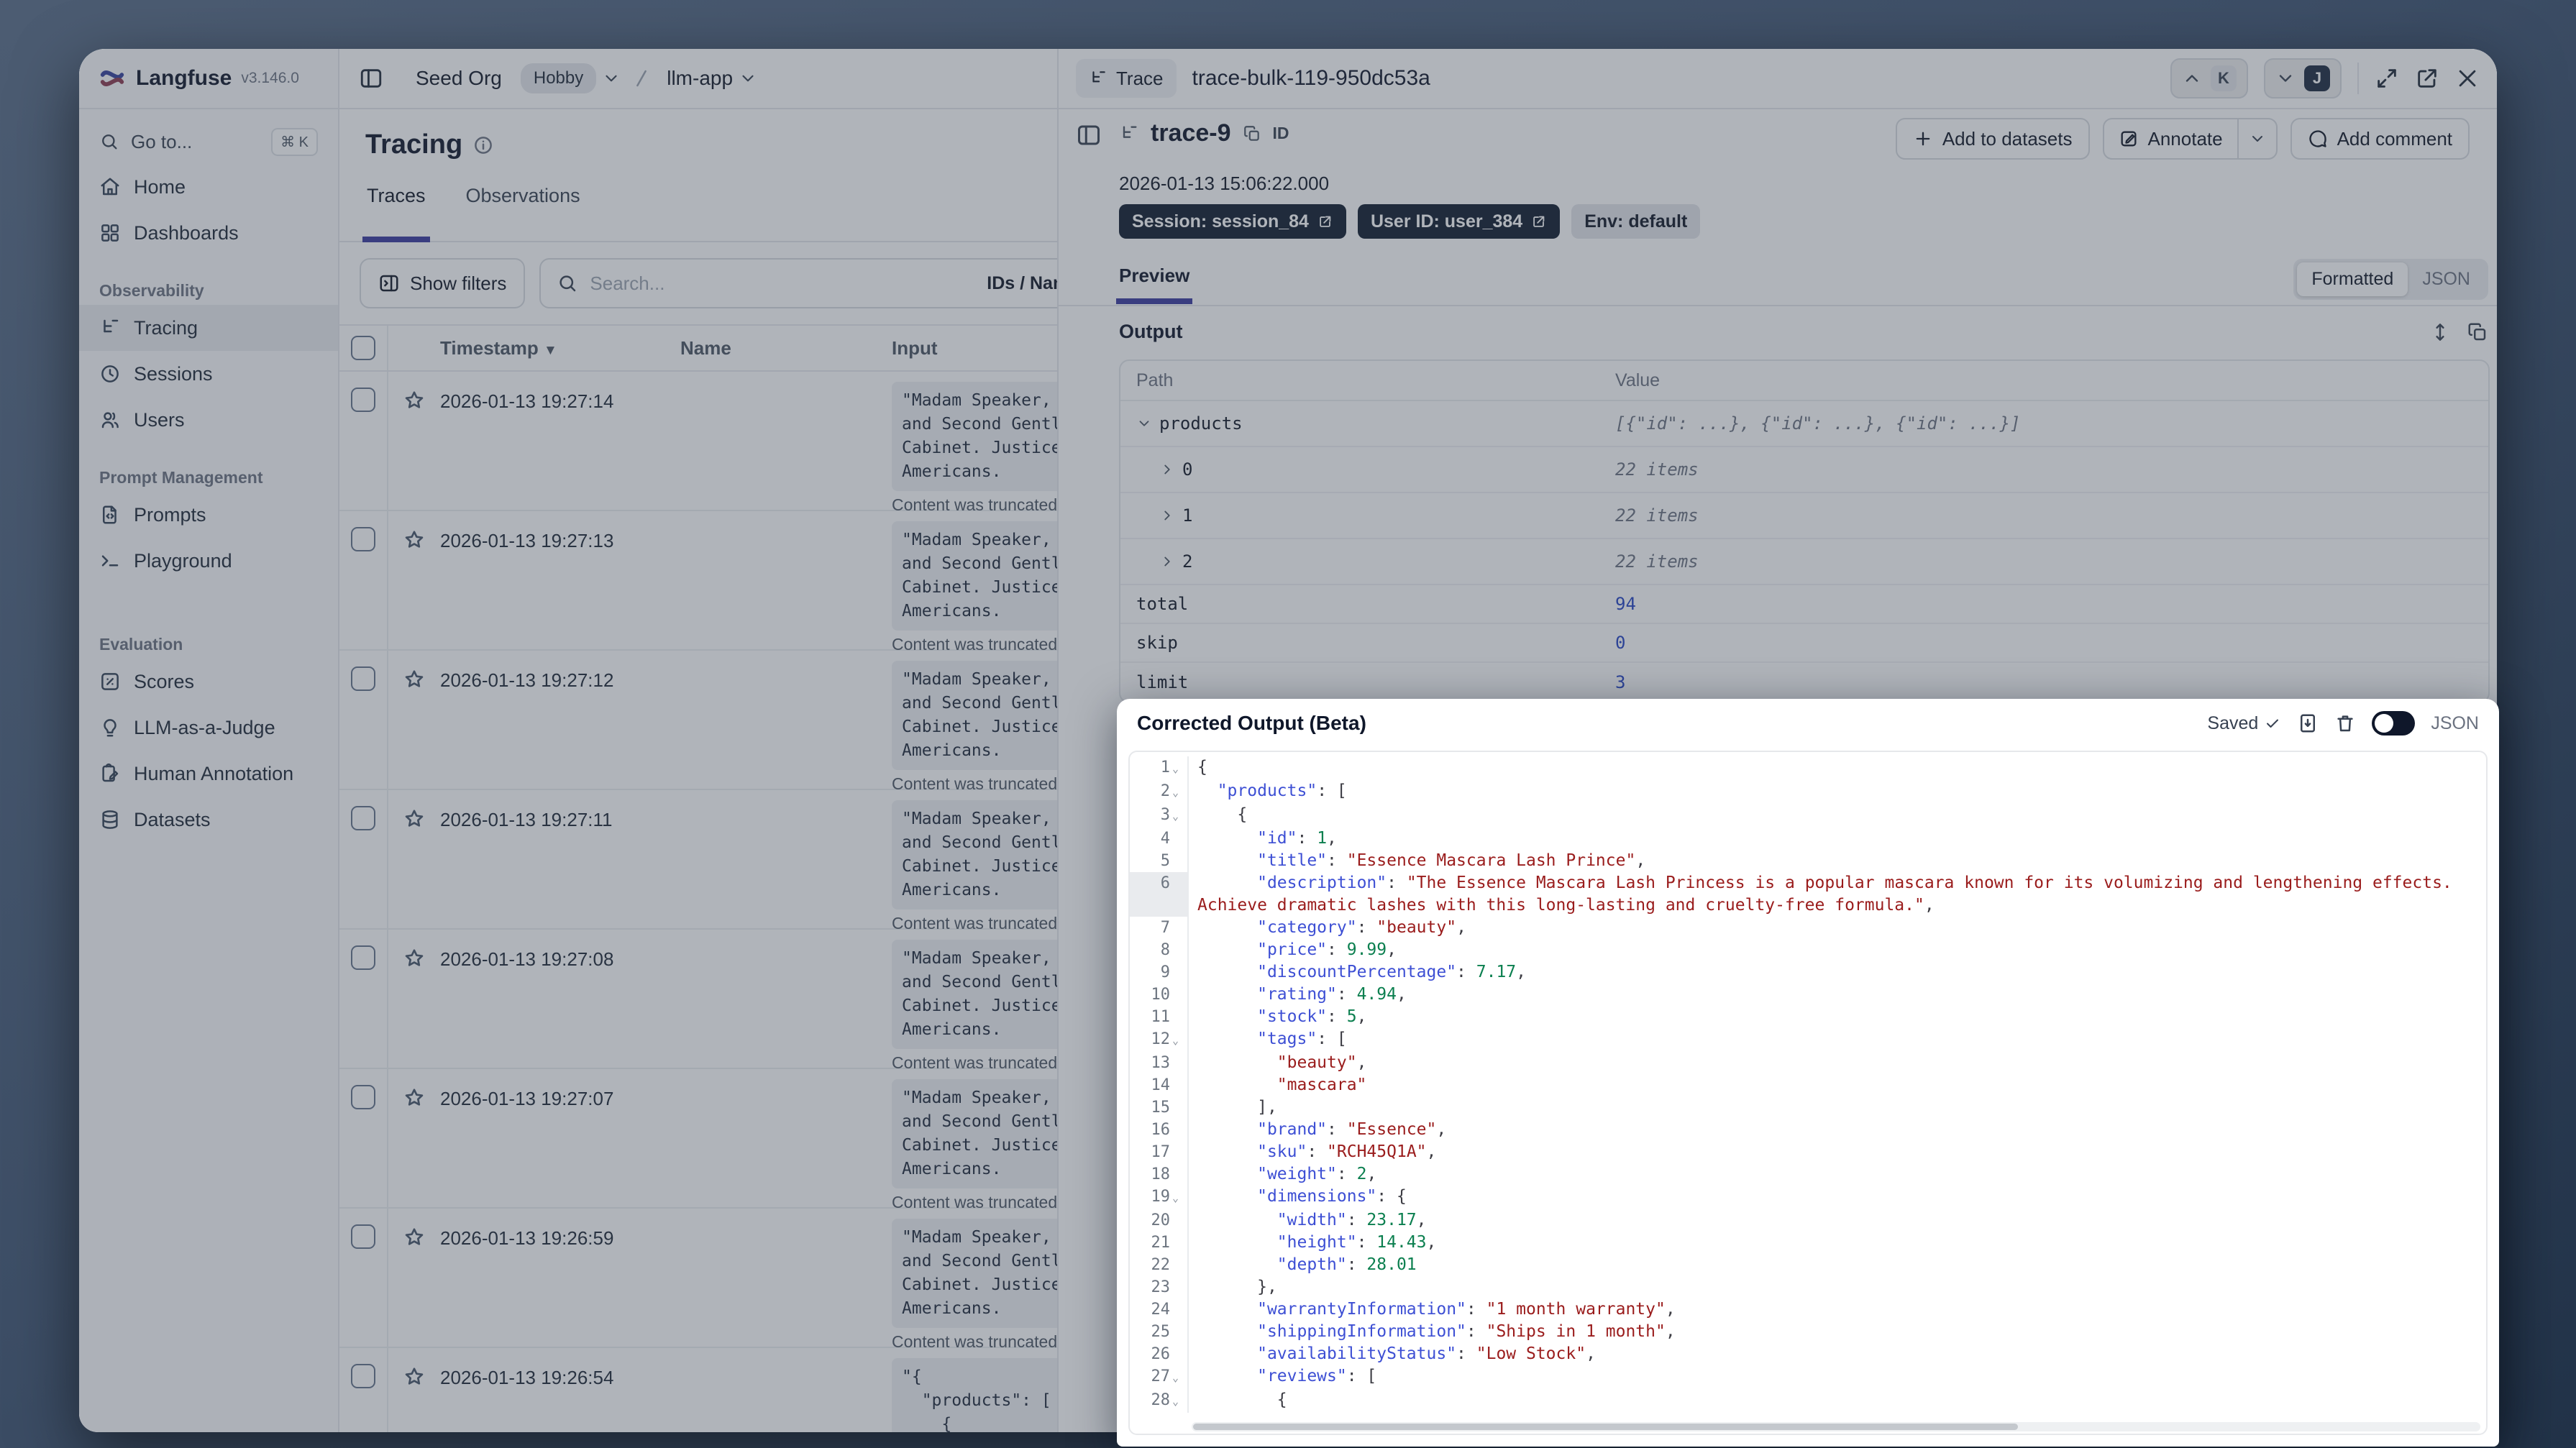  I want to click on toggle-knob, so click(2384, 723).